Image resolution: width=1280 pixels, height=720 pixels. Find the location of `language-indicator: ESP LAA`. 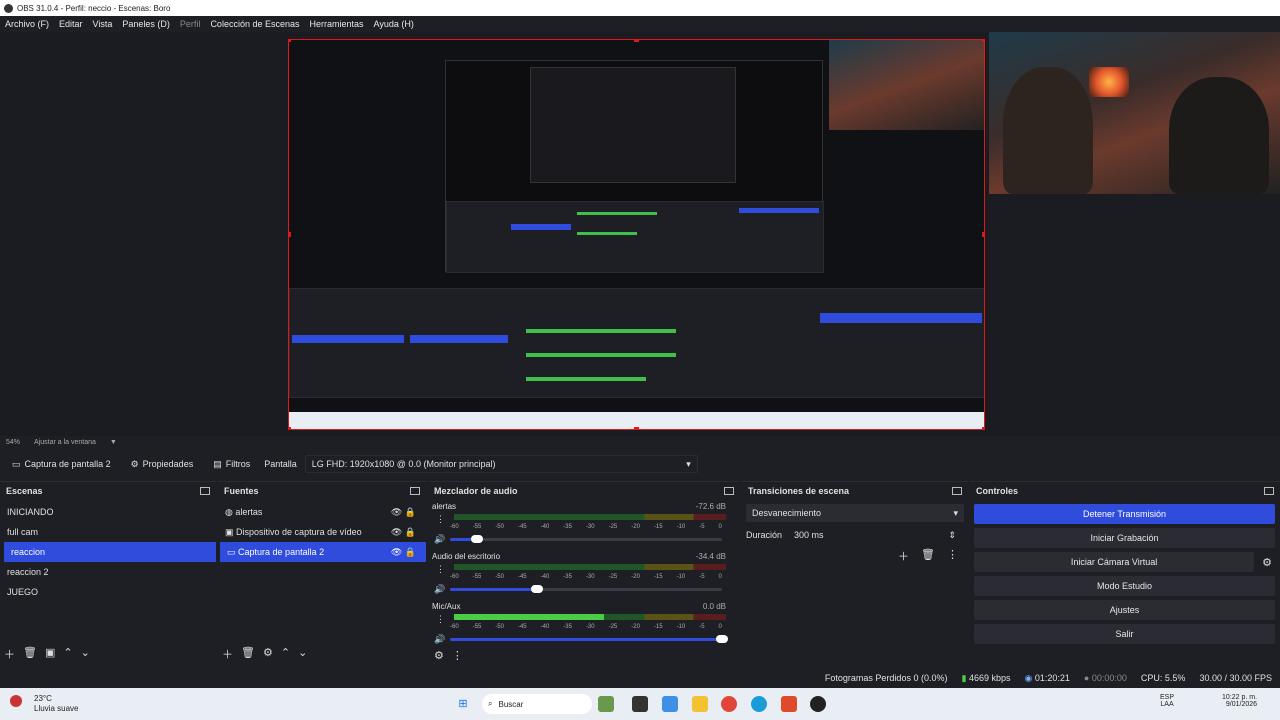

language-indicator: ESP LAA is located at coordinates (1167, 701).